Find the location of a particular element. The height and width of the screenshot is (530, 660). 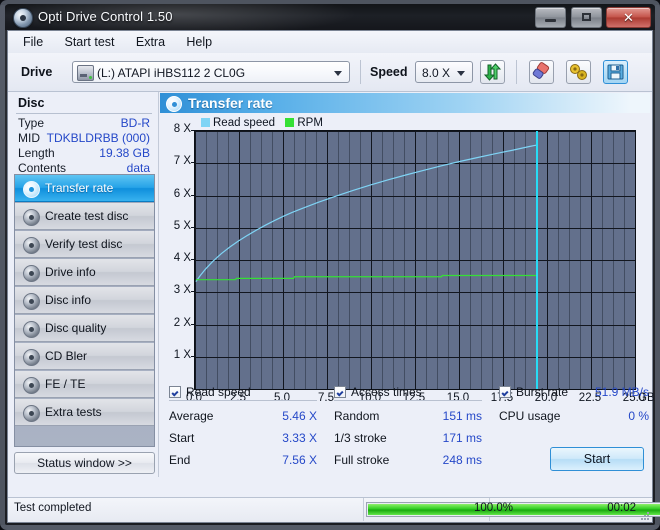

status-bar: Test completed 100.0% 00:02 is located at coordinates (334, 509).